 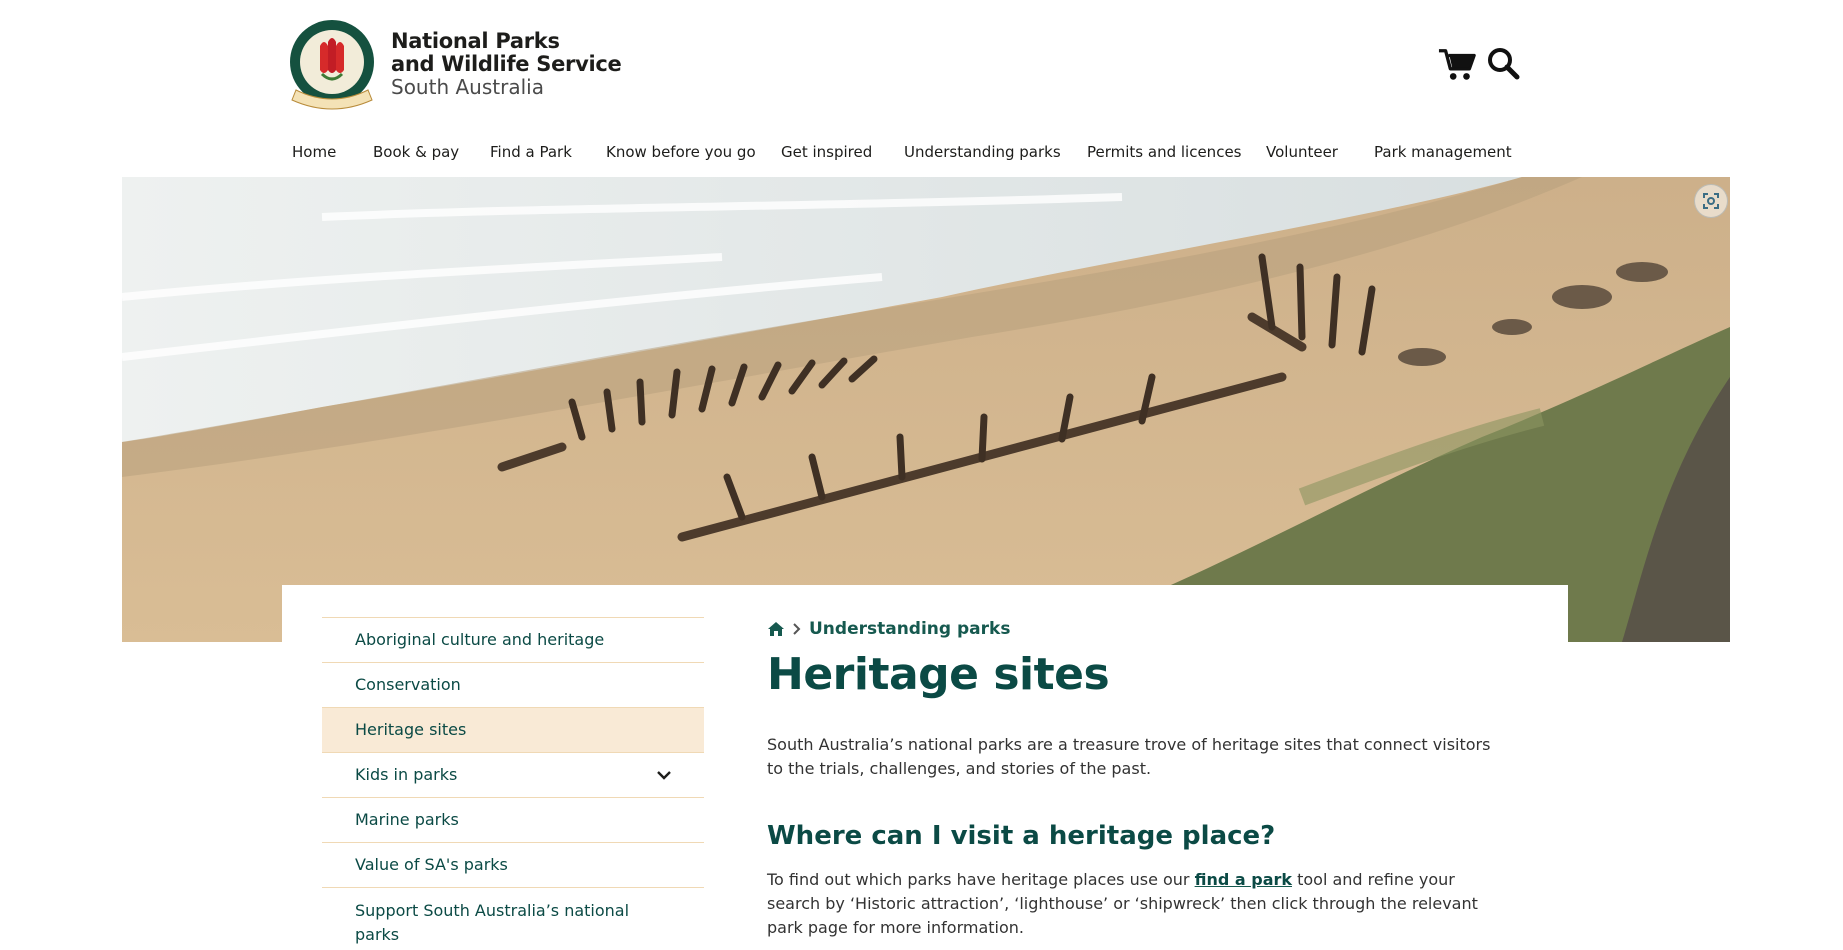 What do you see at coordinates (314, 152) in the screenshot?
I see `nav-item-home: Home` at bounding box center [314, 152].